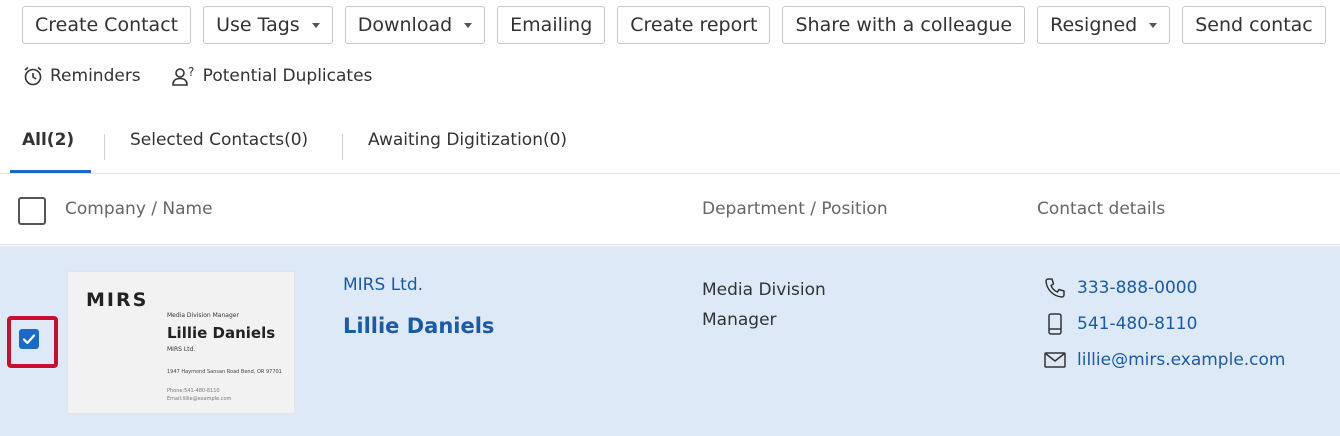  I want to click on use-tags-dropdown: Use Tags, so click(268, 25).